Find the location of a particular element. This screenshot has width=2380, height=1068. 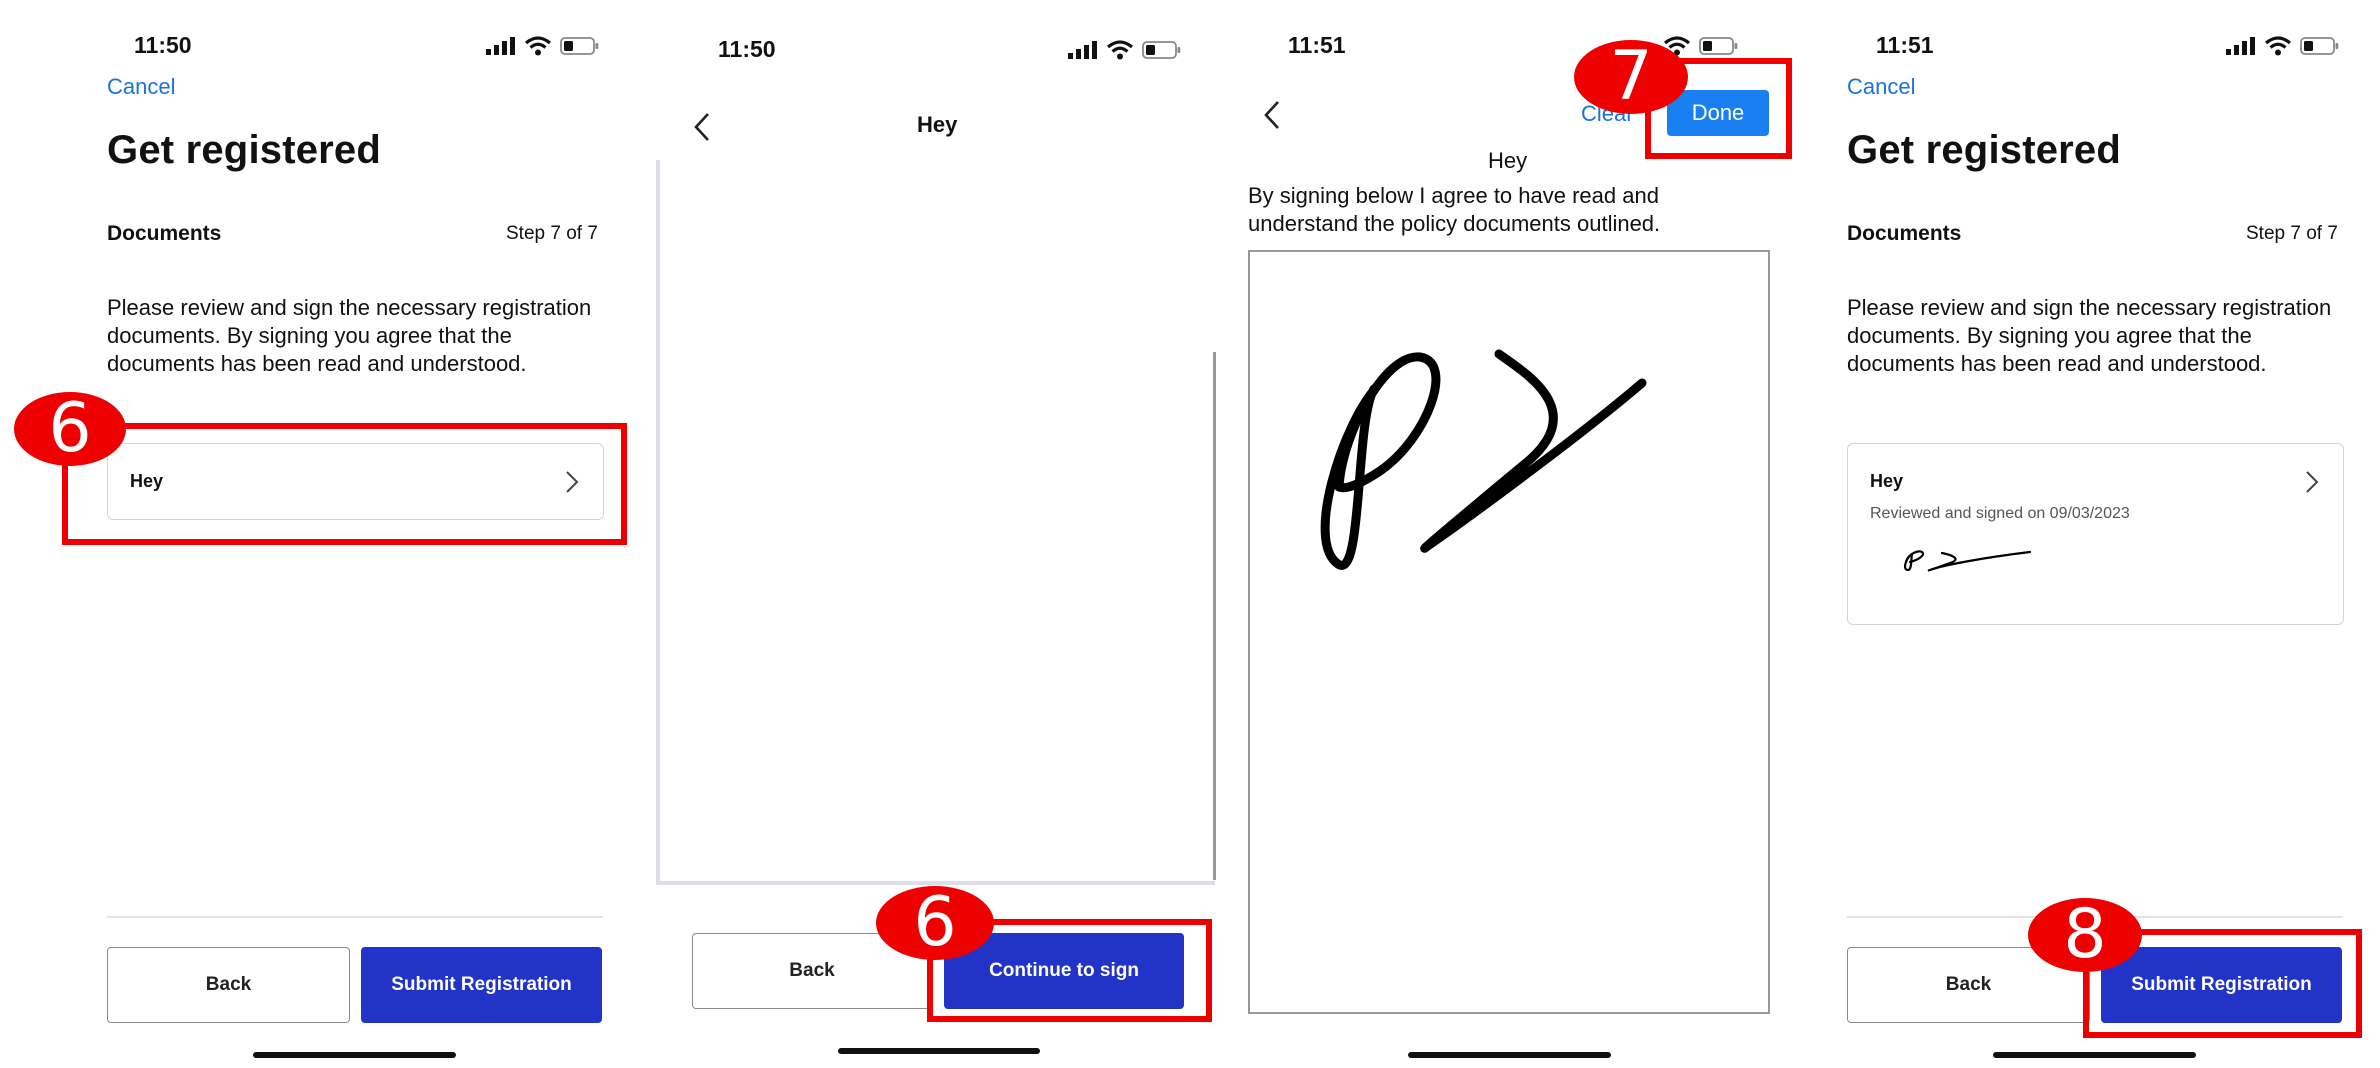

document-title: Hey is located at coordinates (937, 124).